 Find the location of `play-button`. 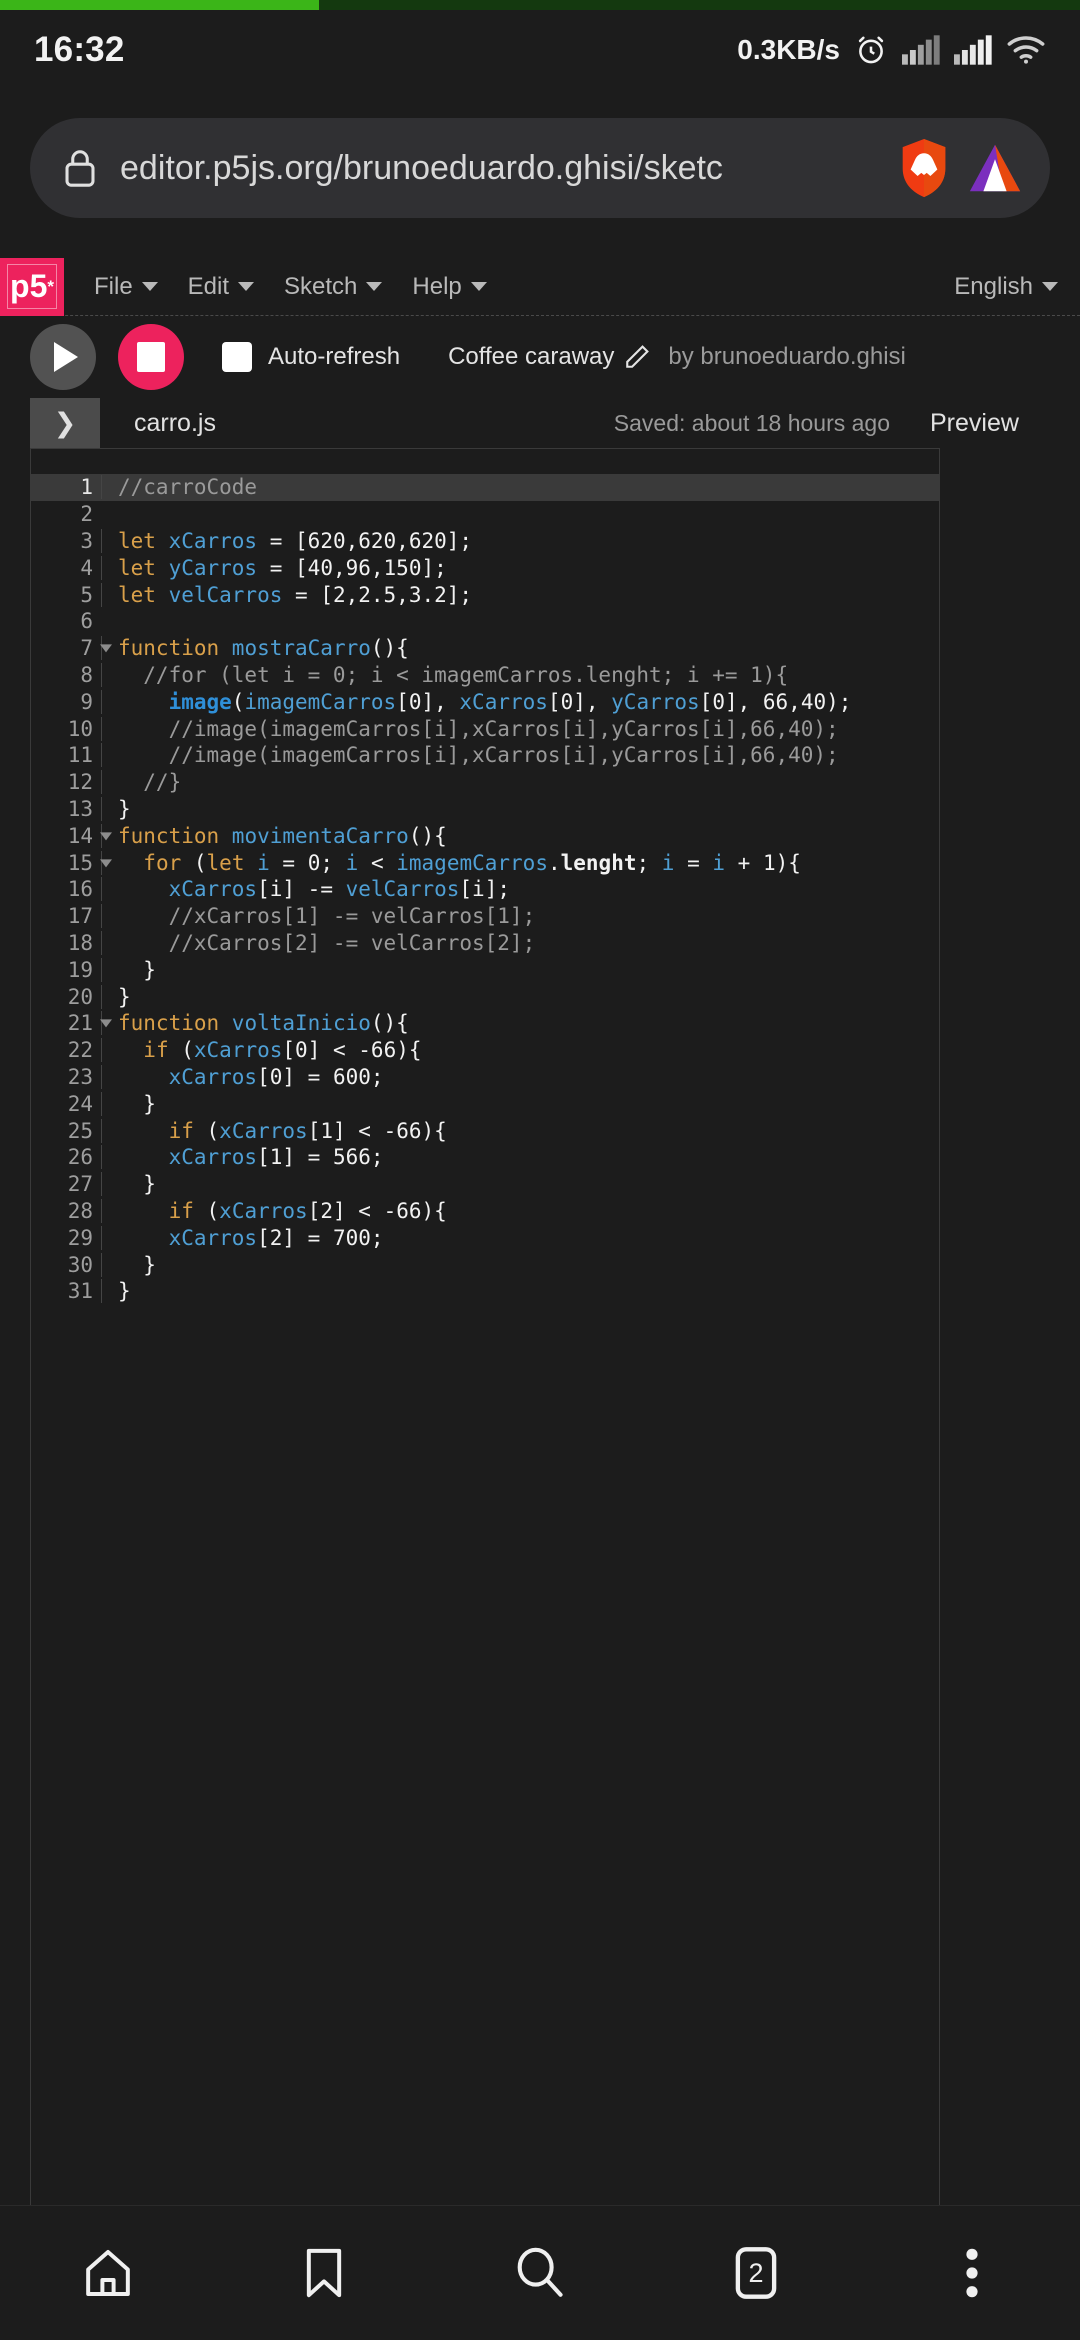

play-button is located at coordinates (63, 357).